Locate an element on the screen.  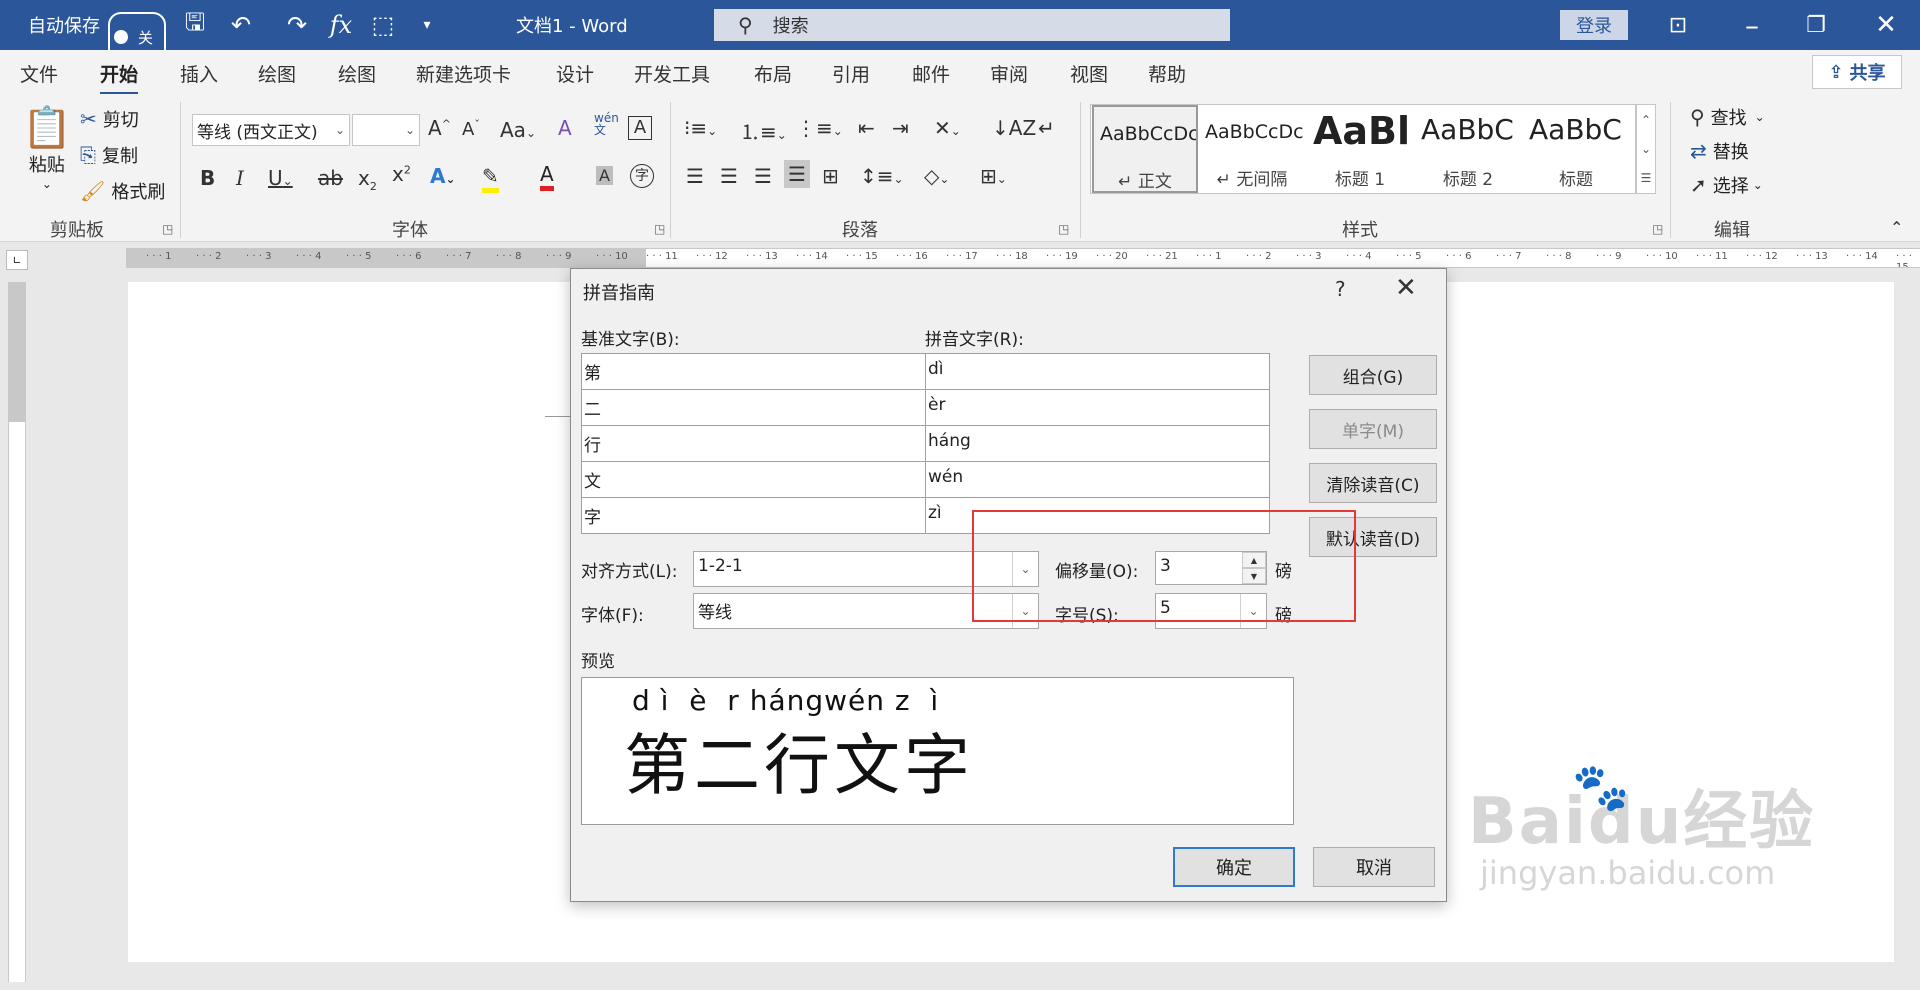
ruby-text-field: háng is located at coordinates (1097, 443).